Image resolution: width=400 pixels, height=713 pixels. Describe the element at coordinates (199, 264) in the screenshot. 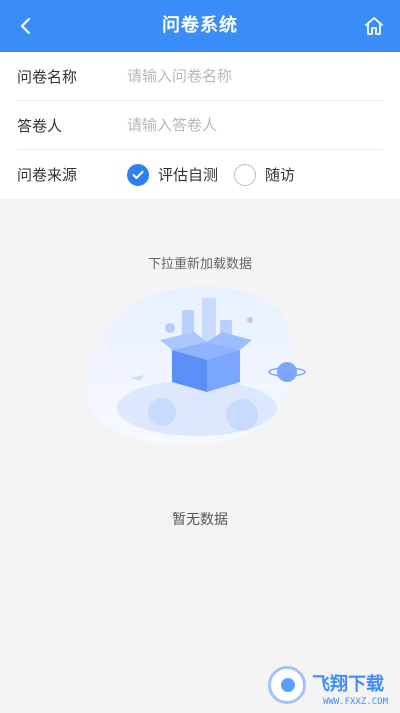

I see `pull-to-refresh-hint: 下拉重新加载数据` at that location.